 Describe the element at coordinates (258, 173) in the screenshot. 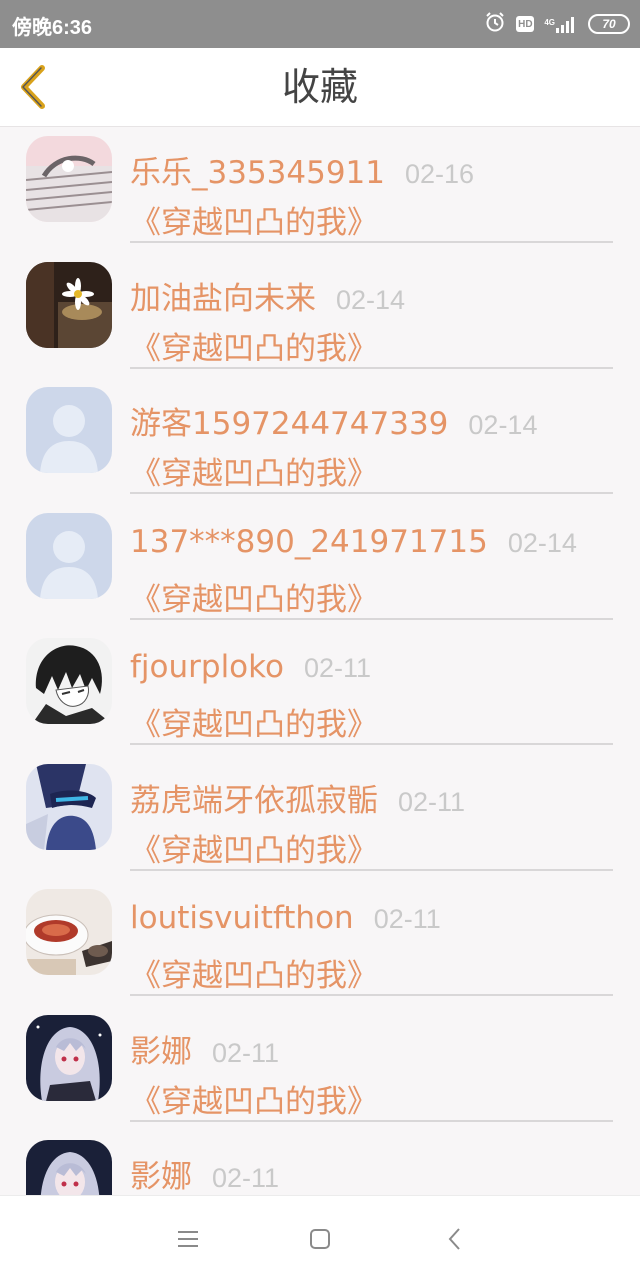

I see `user-name: 乐乐_335345911` at that location.